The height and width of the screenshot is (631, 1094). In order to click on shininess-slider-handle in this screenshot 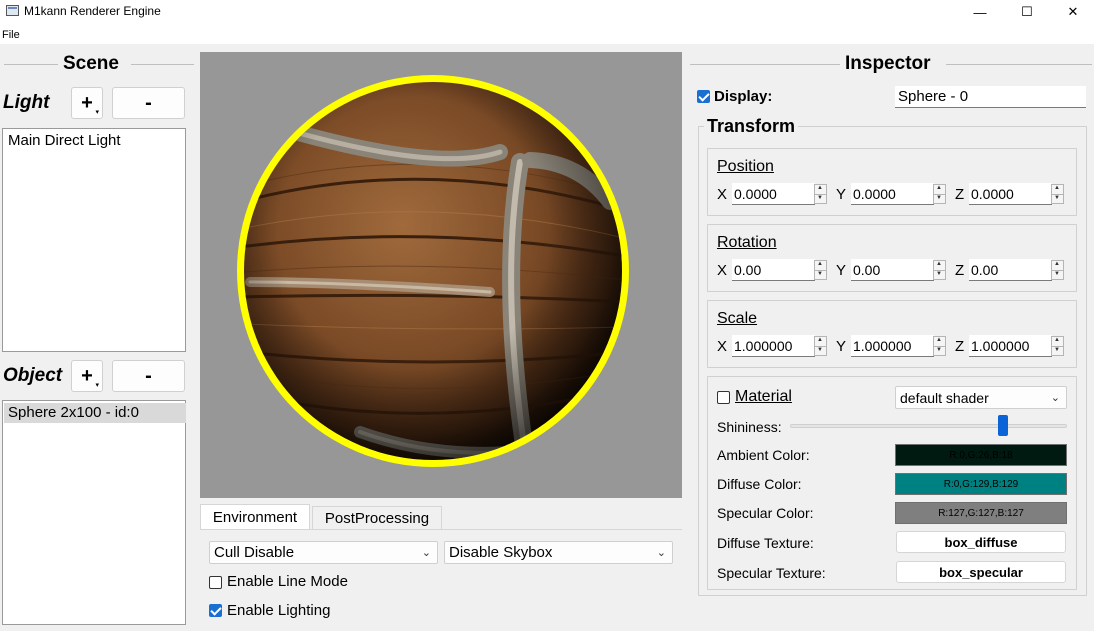, I will do `click(1003, 425)`.